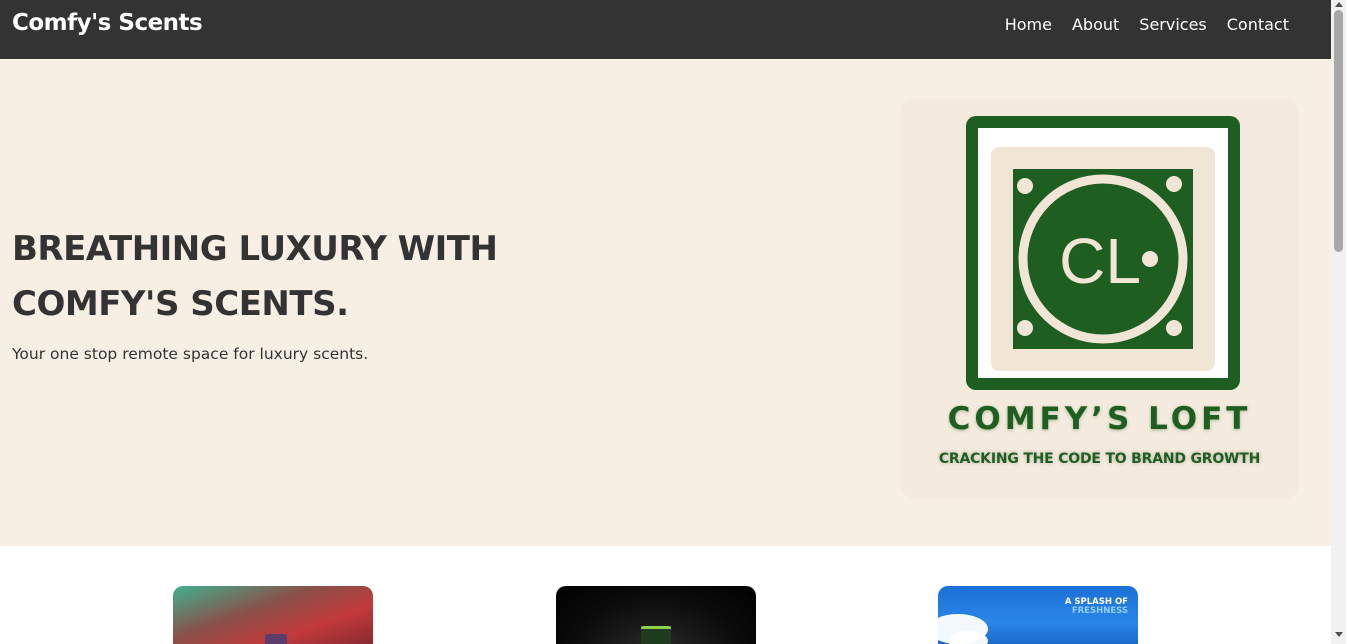 This screenshot has height=644, width=1346. Describe the element at coordinates (1038, 615) in the screenshot. I see `product-card-3: A SPLASH OF FRESHNESS` at that location.